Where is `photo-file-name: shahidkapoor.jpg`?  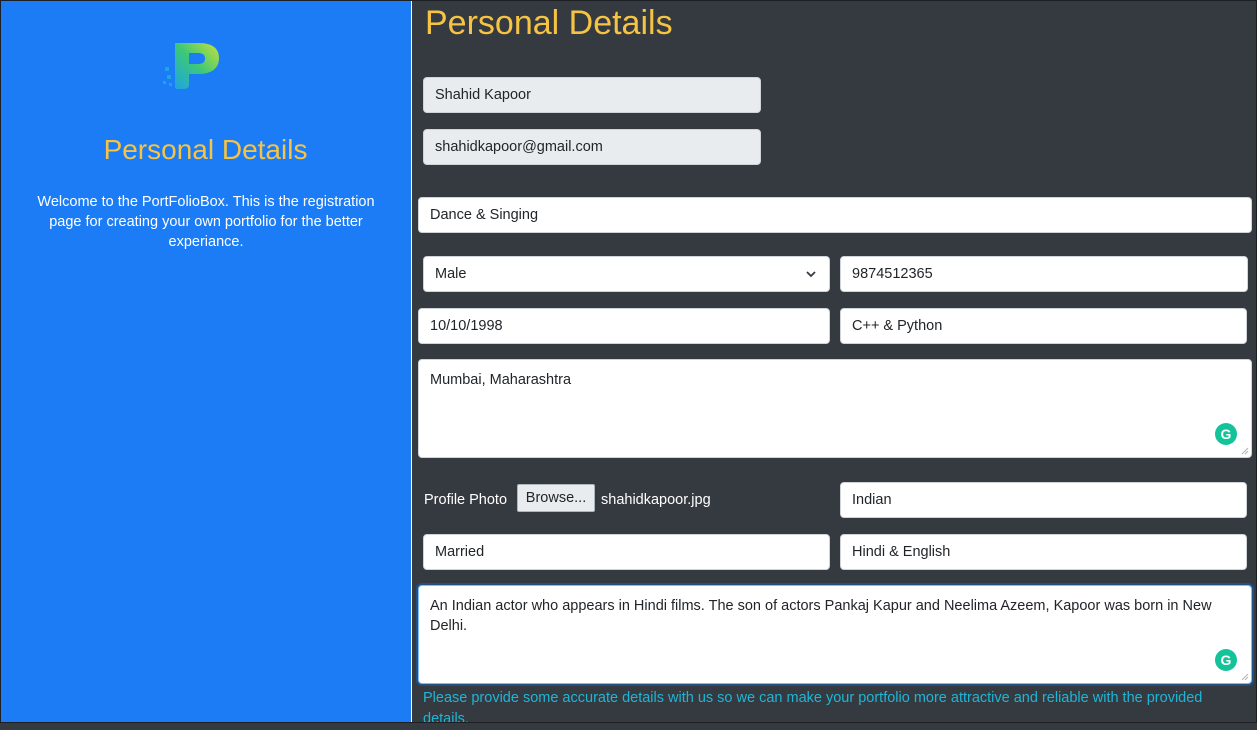 photo-file-name: shahidkapoor.jpg is located at coordinates (656, 500).